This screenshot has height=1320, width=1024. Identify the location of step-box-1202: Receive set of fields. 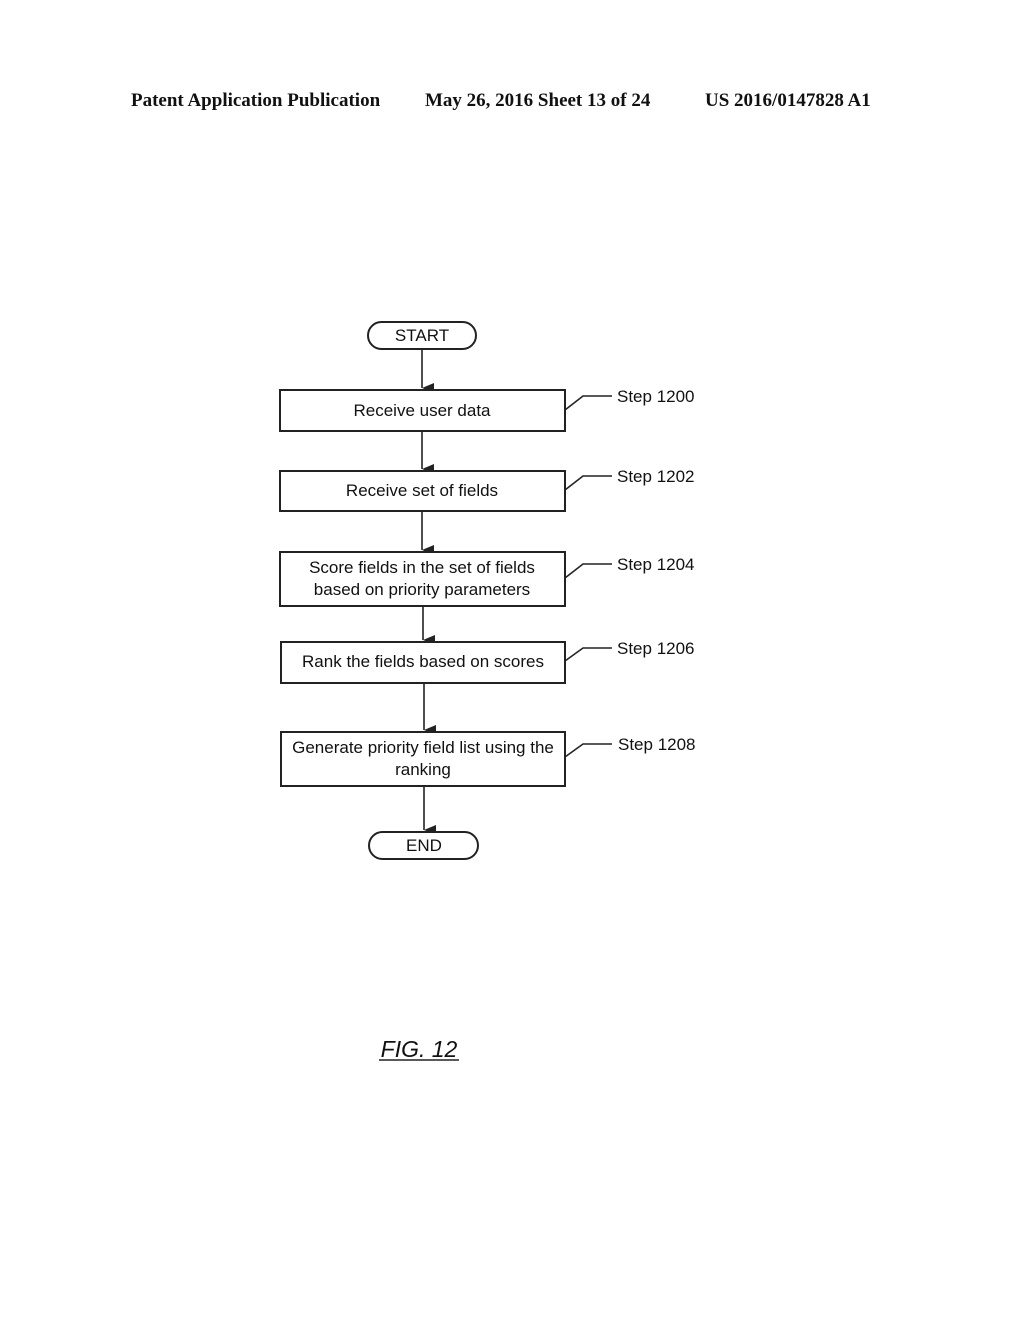
(422, 491).